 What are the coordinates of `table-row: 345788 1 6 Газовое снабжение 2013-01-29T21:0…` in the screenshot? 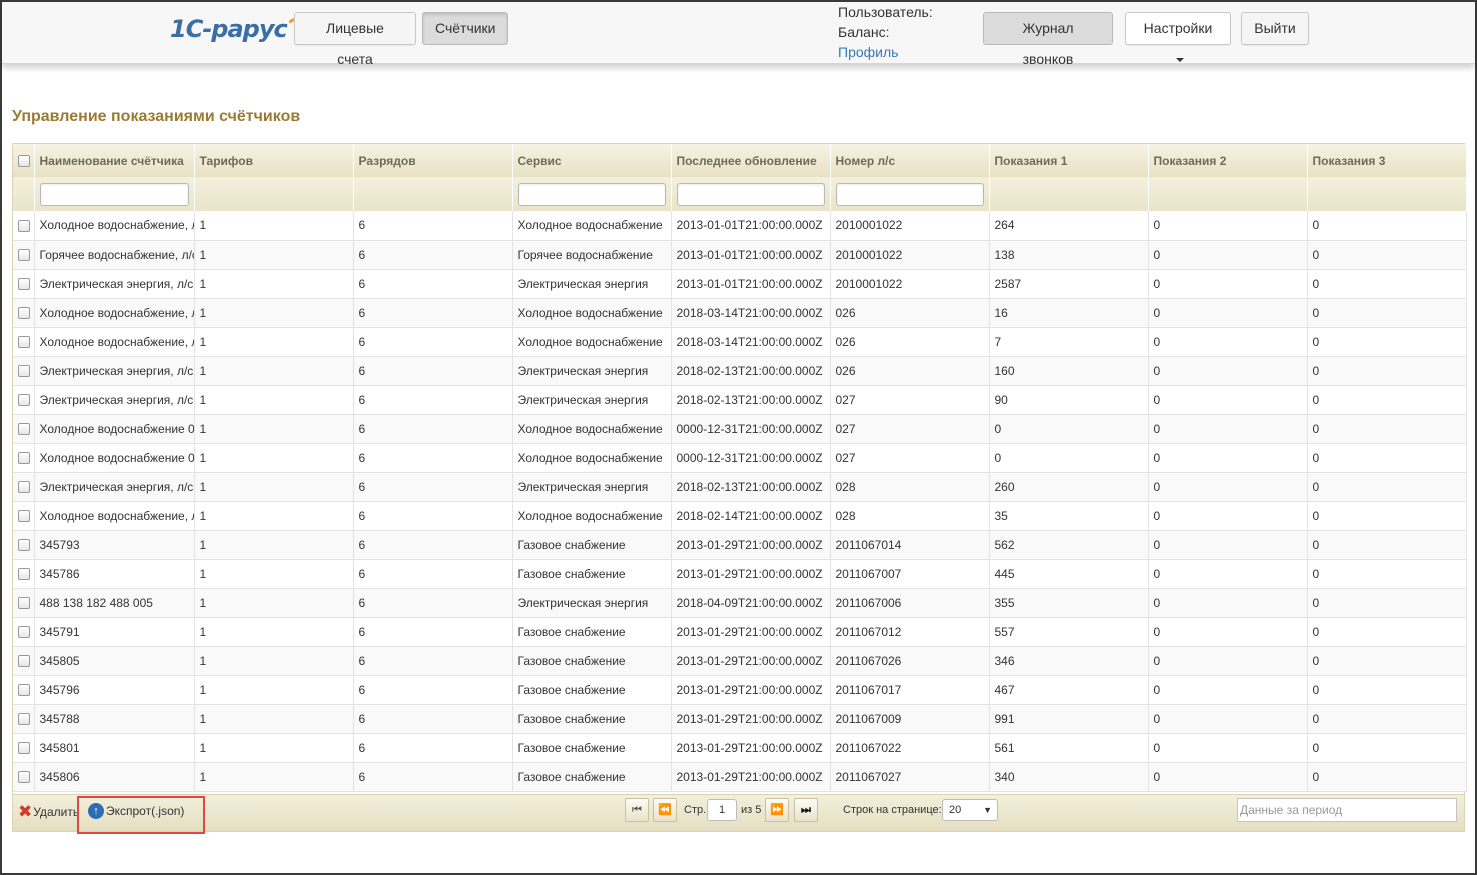 It's located at (740, 719).